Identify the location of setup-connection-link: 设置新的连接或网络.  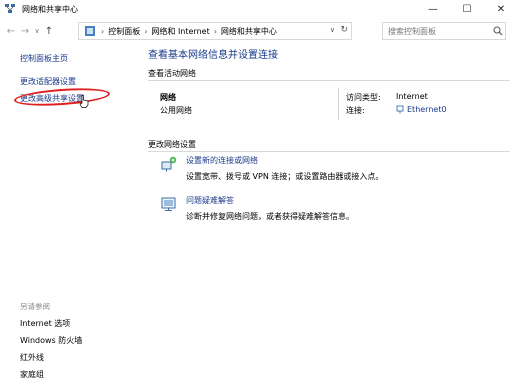
(284, 160).